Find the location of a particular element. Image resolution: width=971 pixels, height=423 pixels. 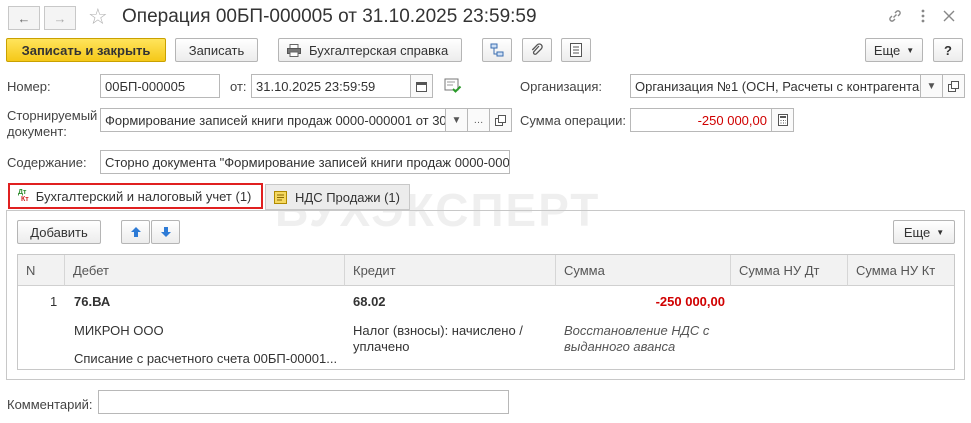

attach-files-button is located at coordinates (537, 50).